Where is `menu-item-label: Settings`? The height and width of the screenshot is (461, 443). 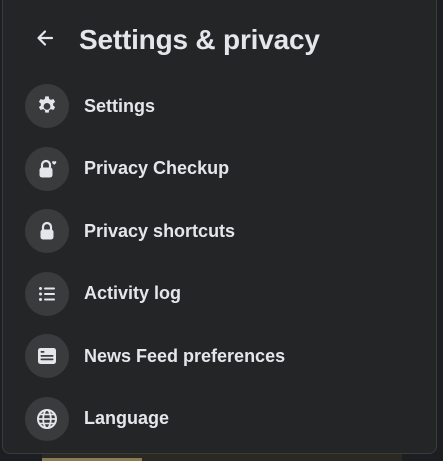 menu-item-label: Settings is located at coordinates (120, 105).